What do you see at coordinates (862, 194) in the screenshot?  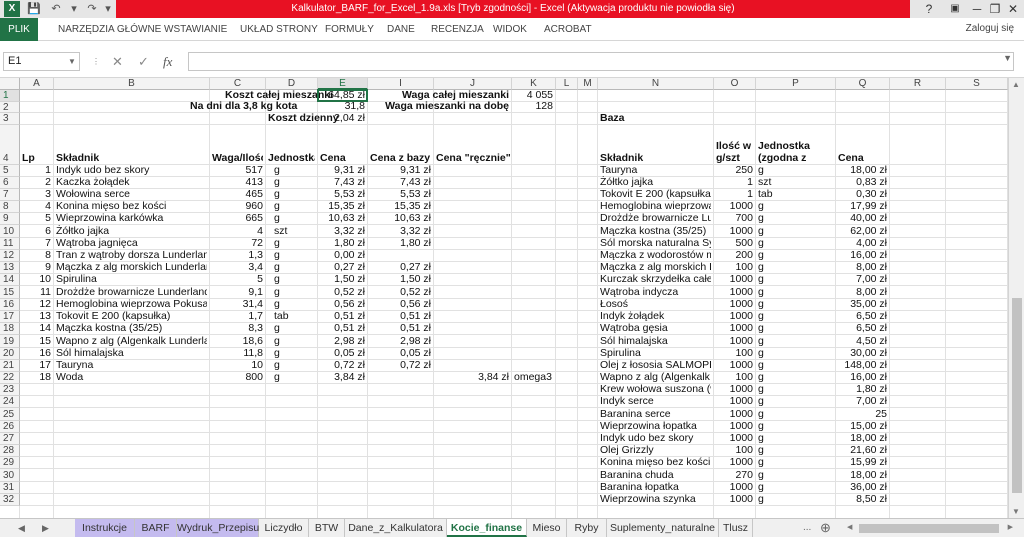 I see `base-item-price: 0,30 zł` at bounding box center [862, 194].